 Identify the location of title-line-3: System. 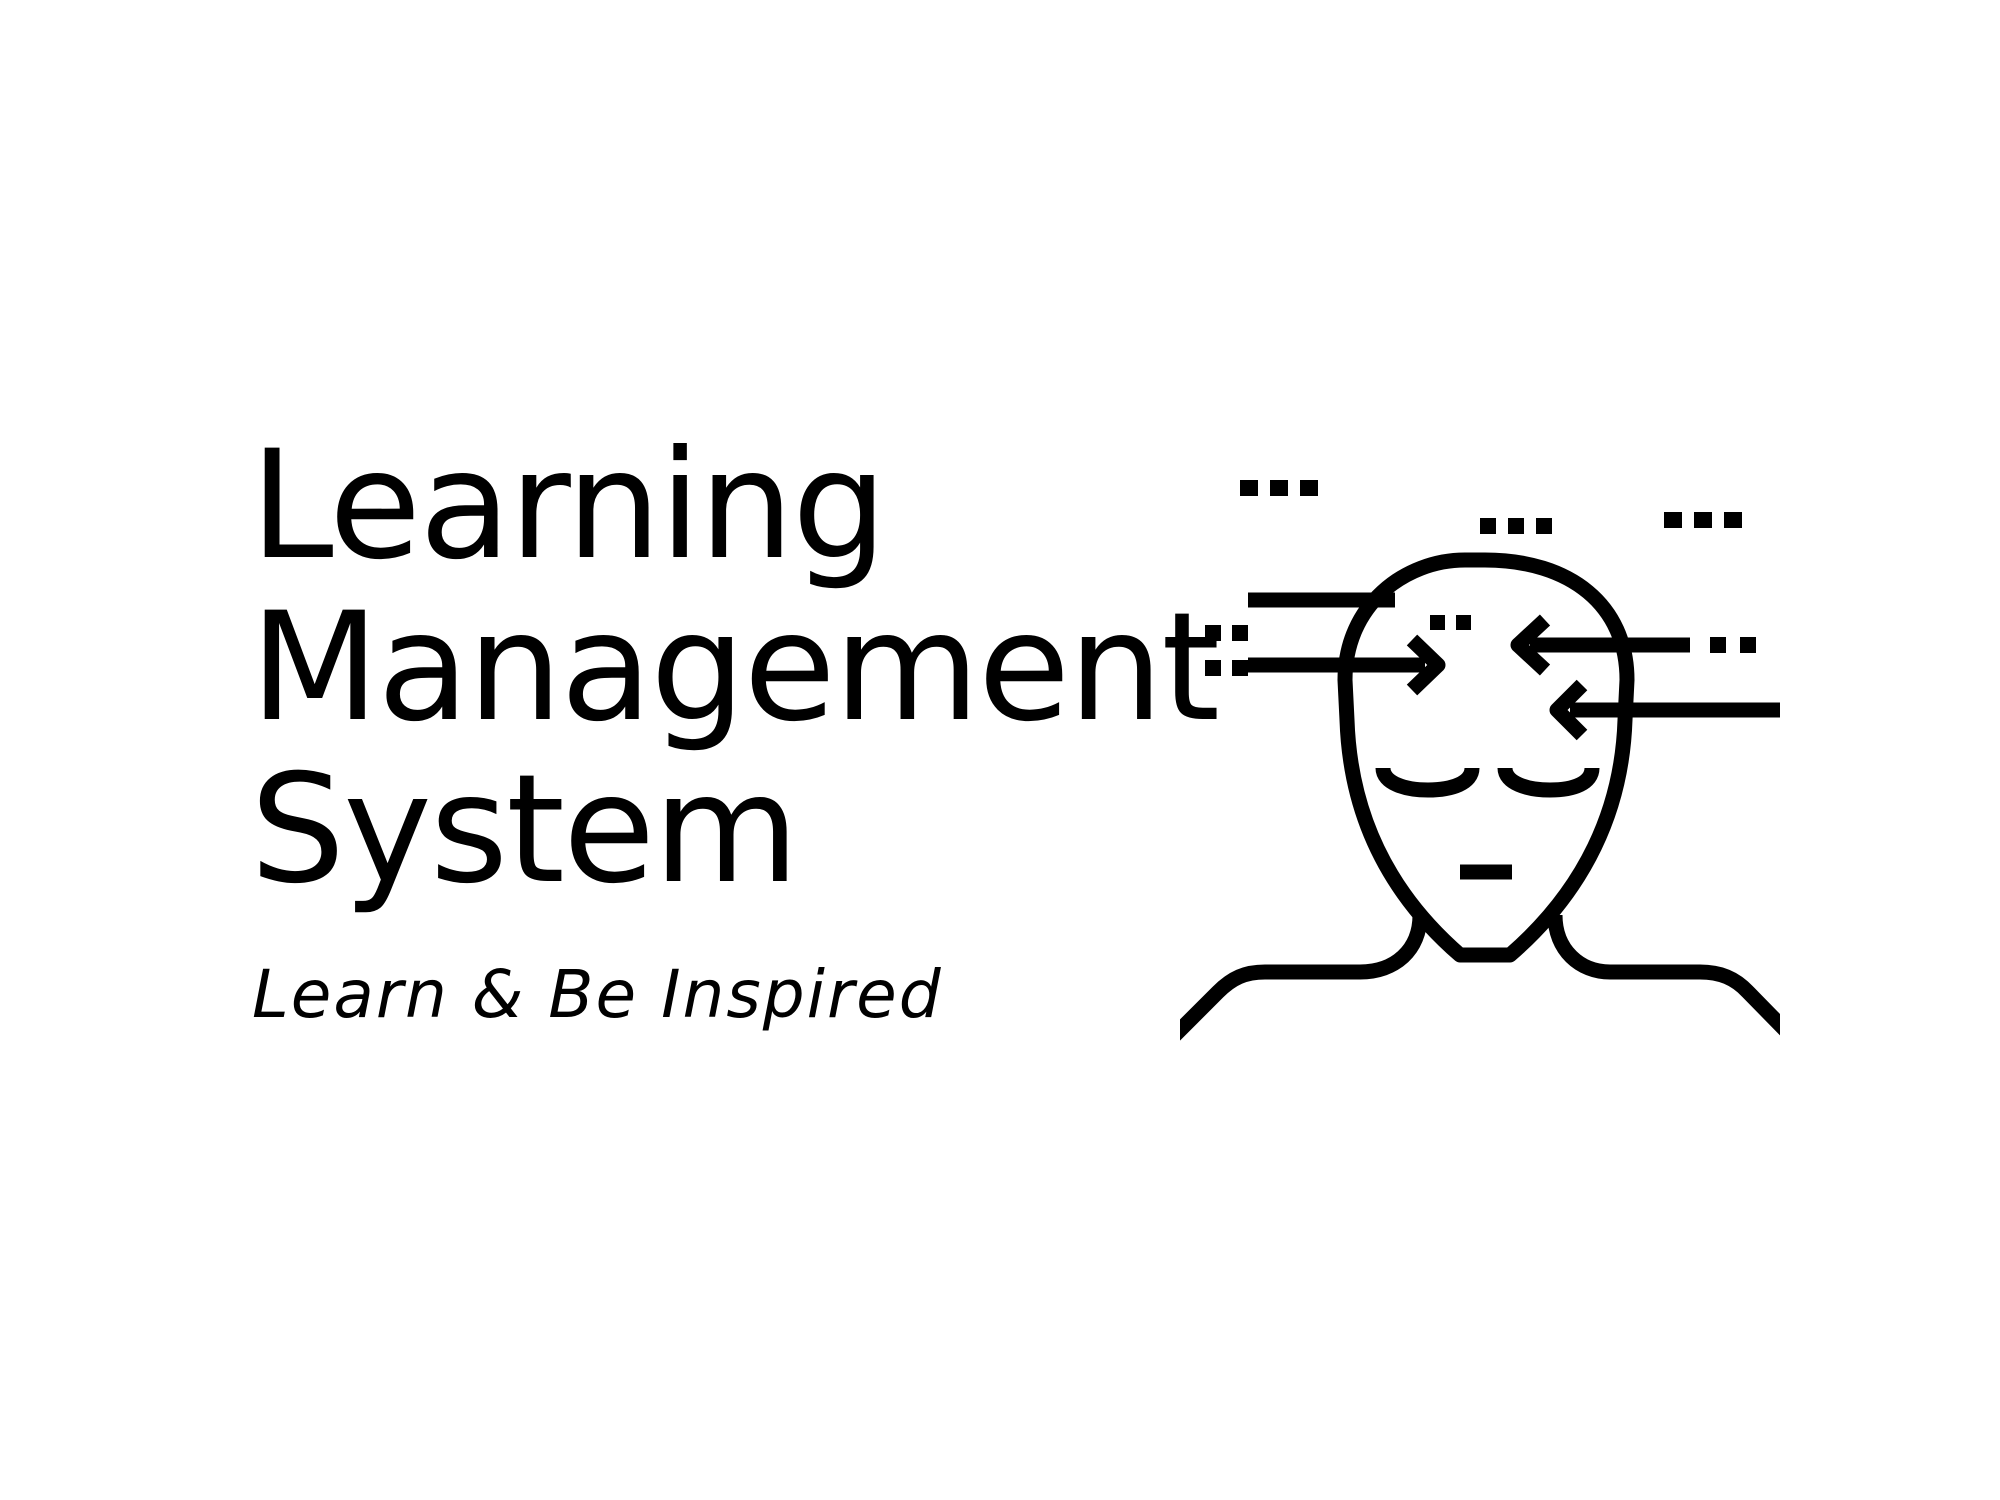
(524, 830).